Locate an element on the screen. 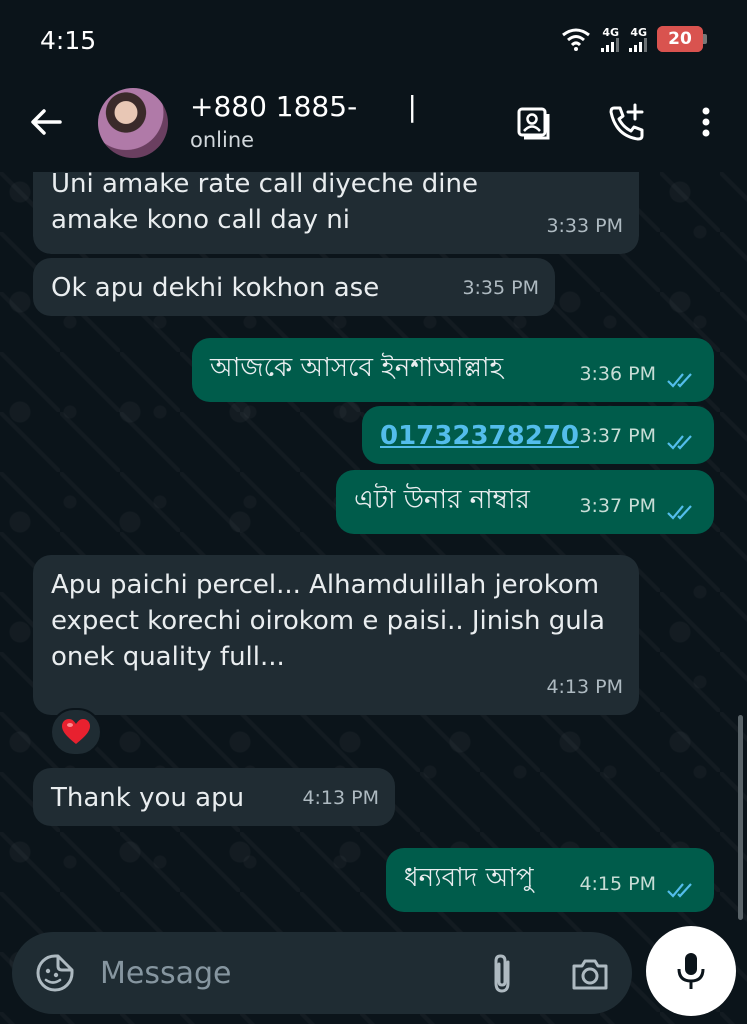  chat-header: +880 1885- | online is located at coordinates (373, 126).